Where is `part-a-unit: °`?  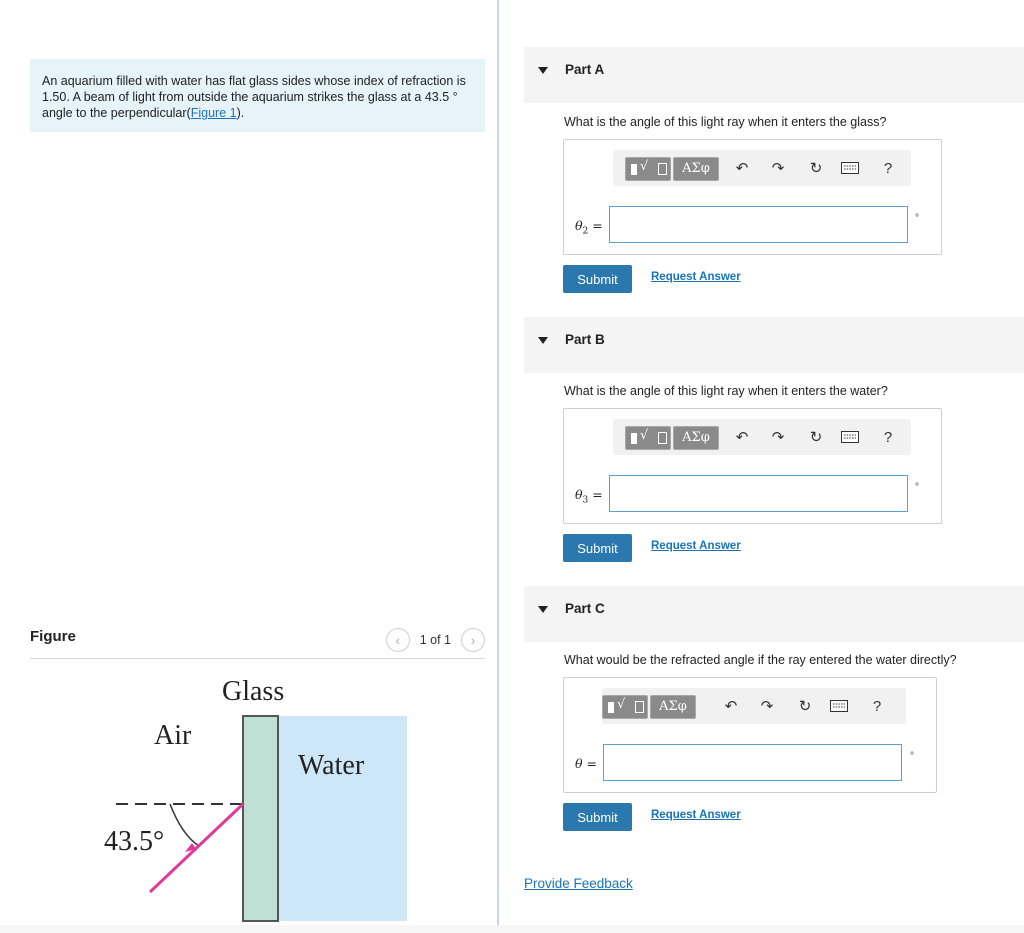 part-a-unit: ° is located at coordinates (917, 218).